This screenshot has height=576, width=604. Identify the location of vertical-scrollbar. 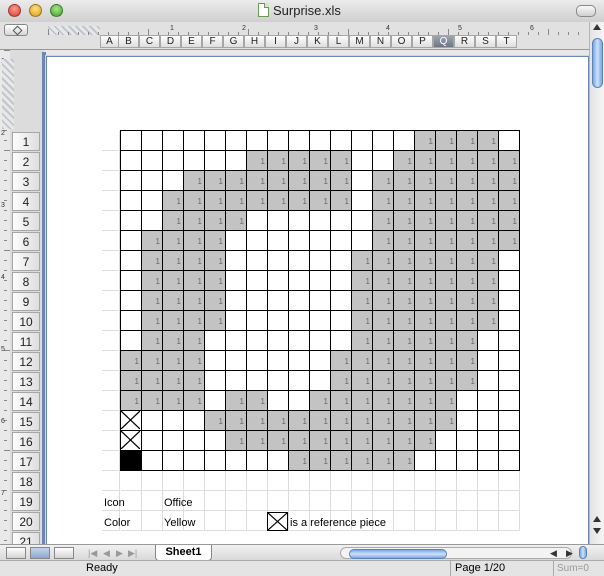
(596, 283).